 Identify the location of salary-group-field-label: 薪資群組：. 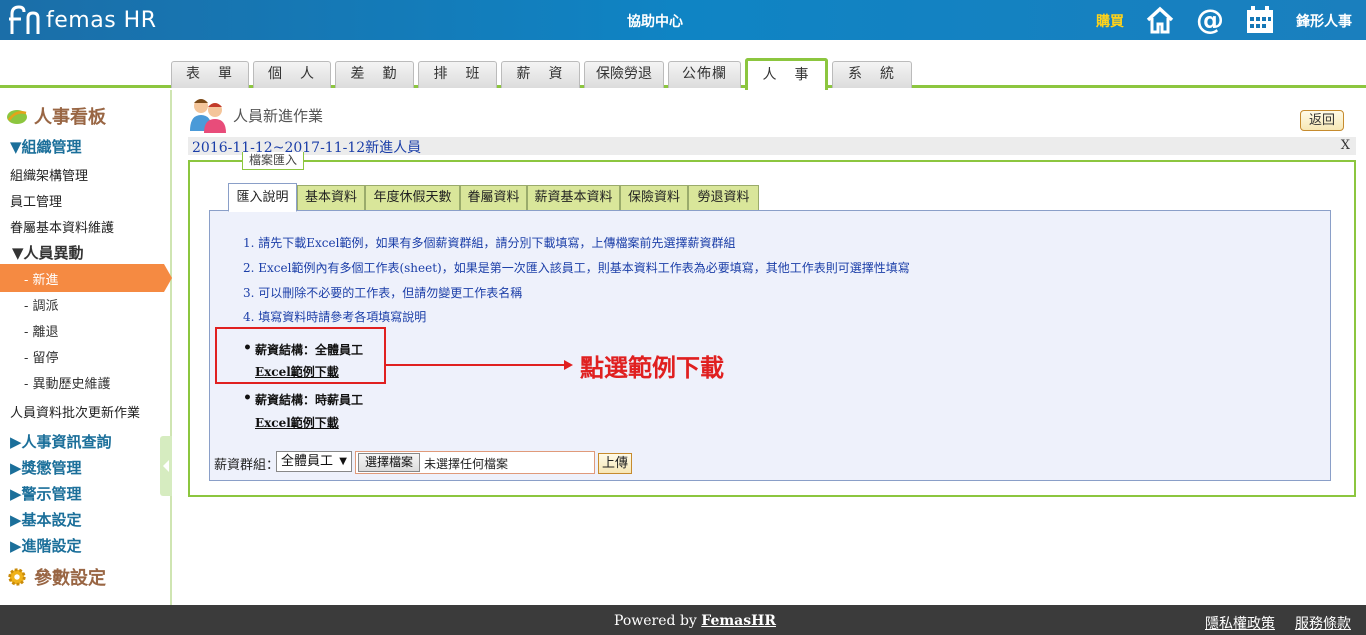
(247, 465).